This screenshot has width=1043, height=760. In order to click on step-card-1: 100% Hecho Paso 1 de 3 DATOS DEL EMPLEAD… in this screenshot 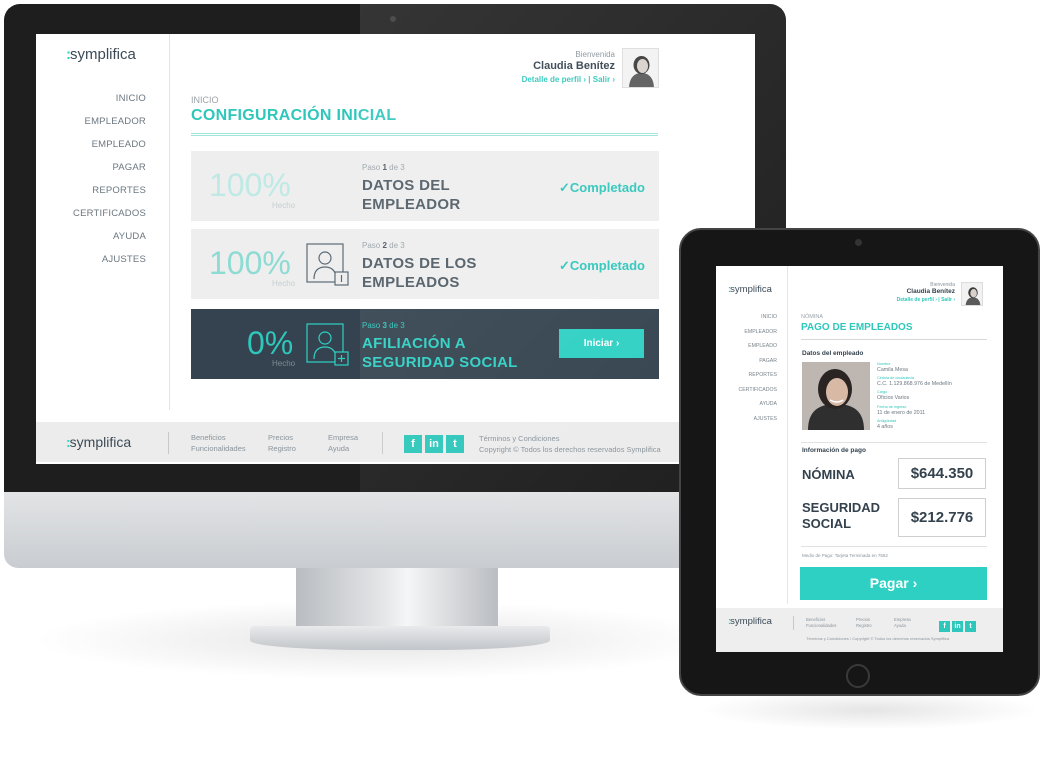, I will do `click(425, 186)`.